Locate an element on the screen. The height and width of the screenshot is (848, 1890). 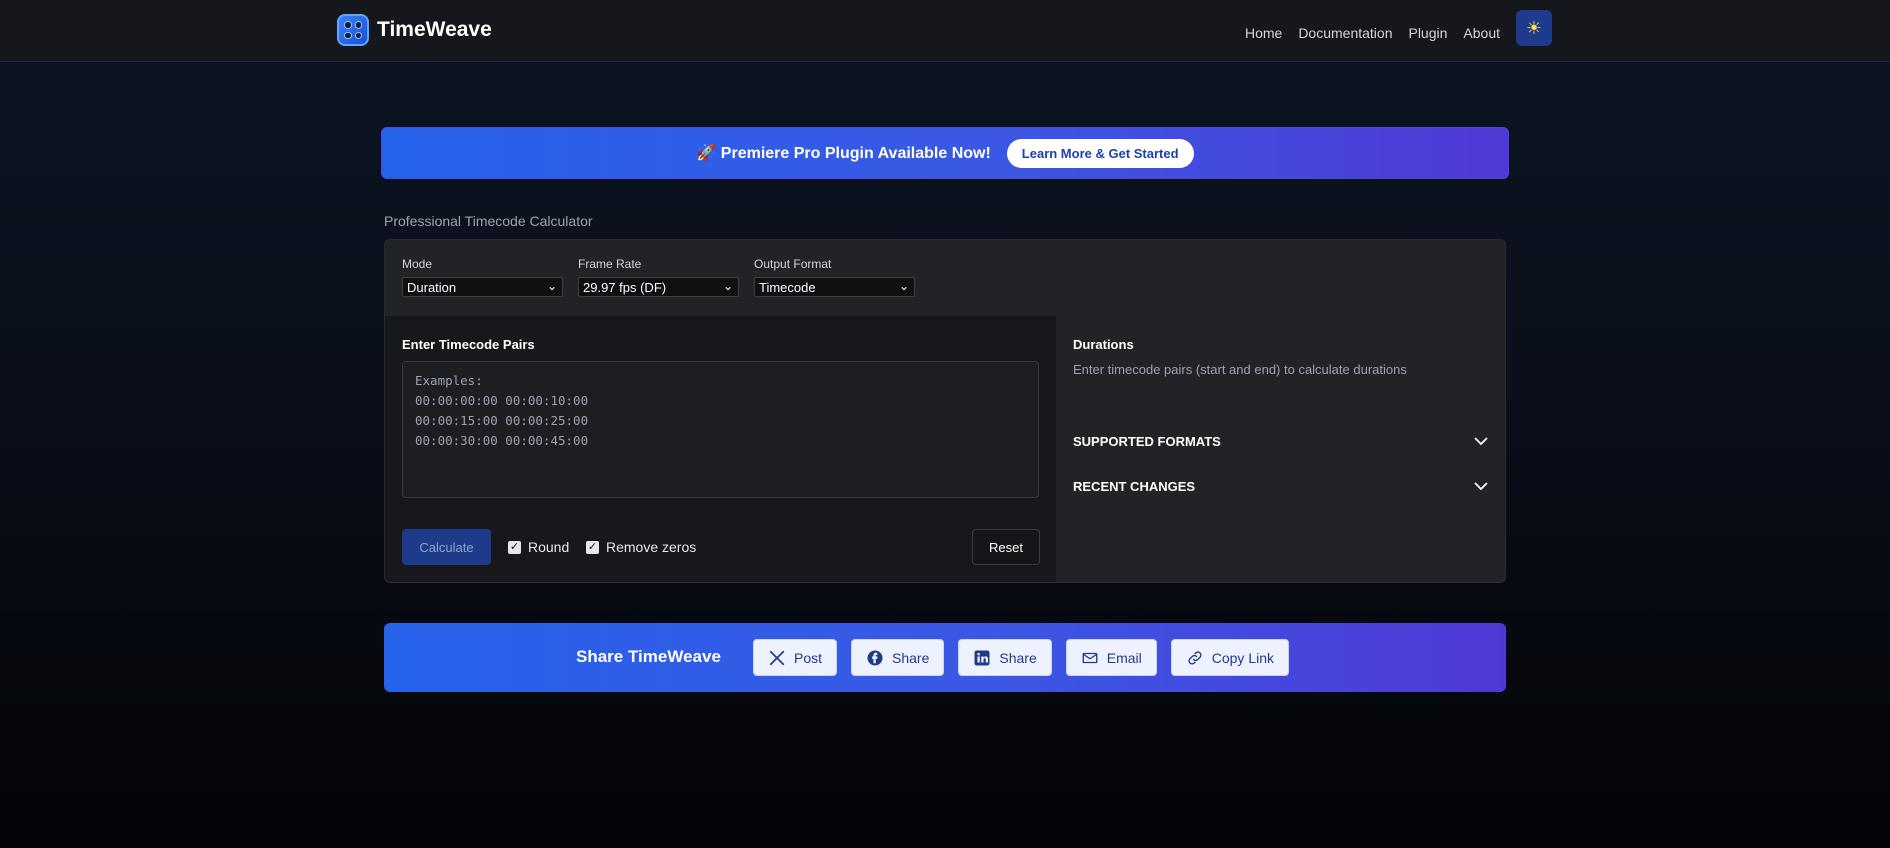
main-nav: Home Documentation Plugin About ☀ is located at coordinates (1398, 28).